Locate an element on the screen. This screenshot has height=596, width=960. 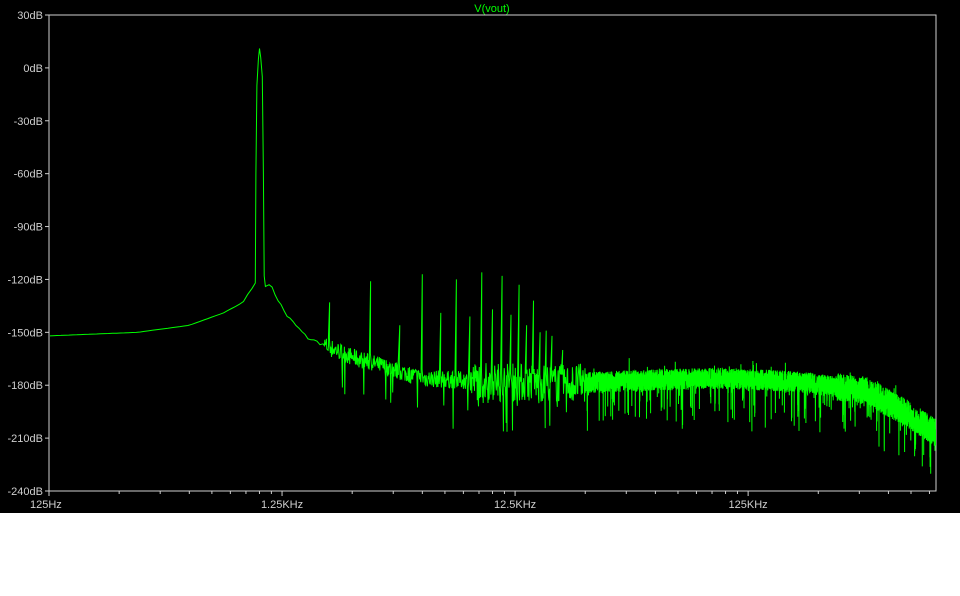
y-tick-label: -210dB is located at coordinates (25, 439).